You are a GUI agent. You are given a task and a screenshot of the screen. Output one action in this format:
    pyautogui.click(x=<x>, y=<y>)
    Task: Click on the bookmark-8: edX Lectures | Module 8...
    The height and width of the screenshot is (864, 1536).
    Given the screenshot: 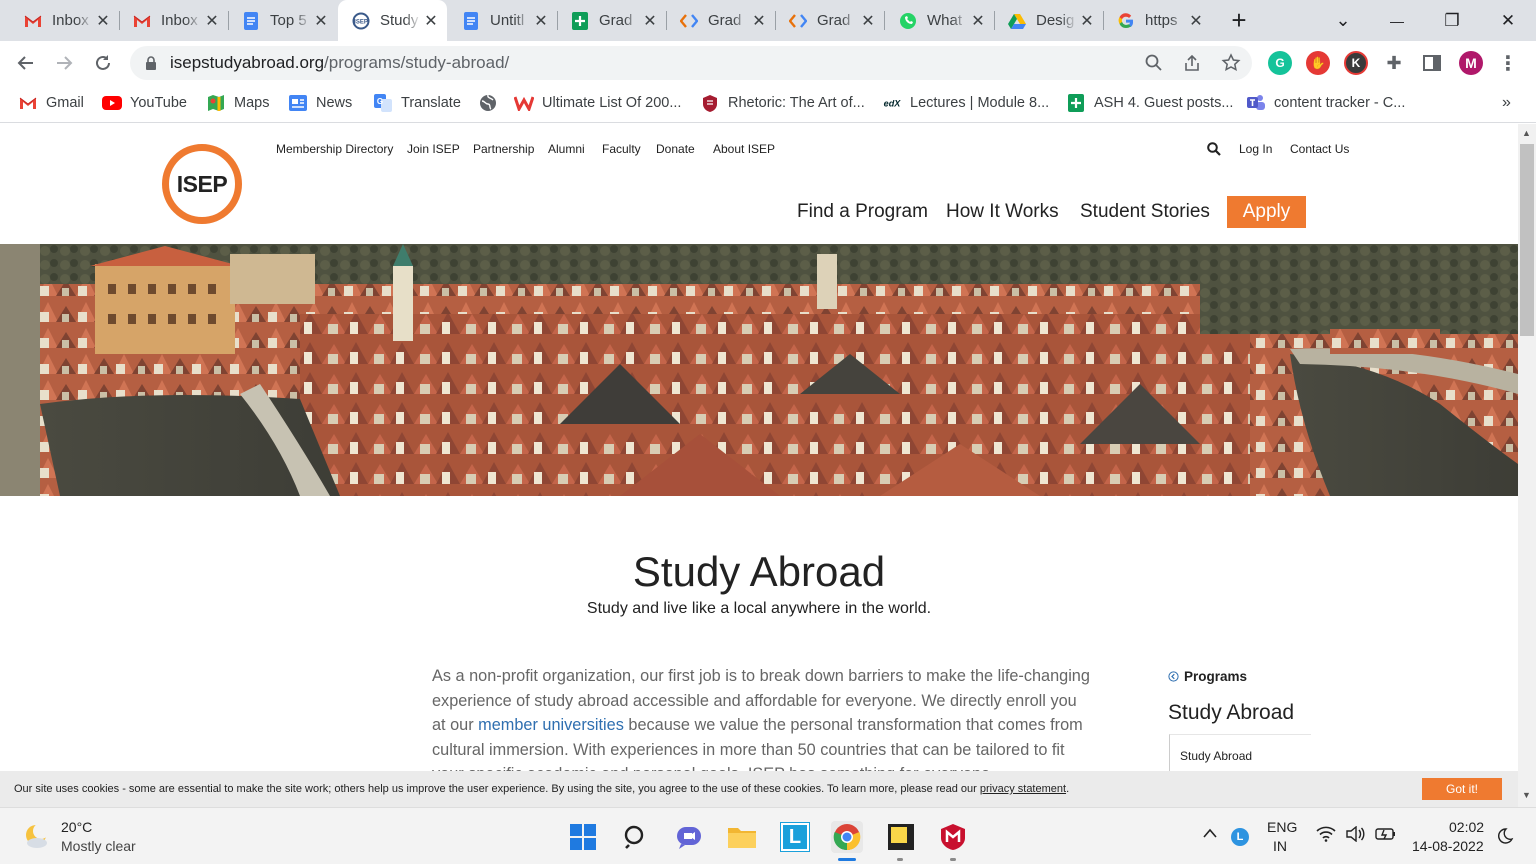 What is the action you would take?
    pyautogui.click(x=965, y=103)
    